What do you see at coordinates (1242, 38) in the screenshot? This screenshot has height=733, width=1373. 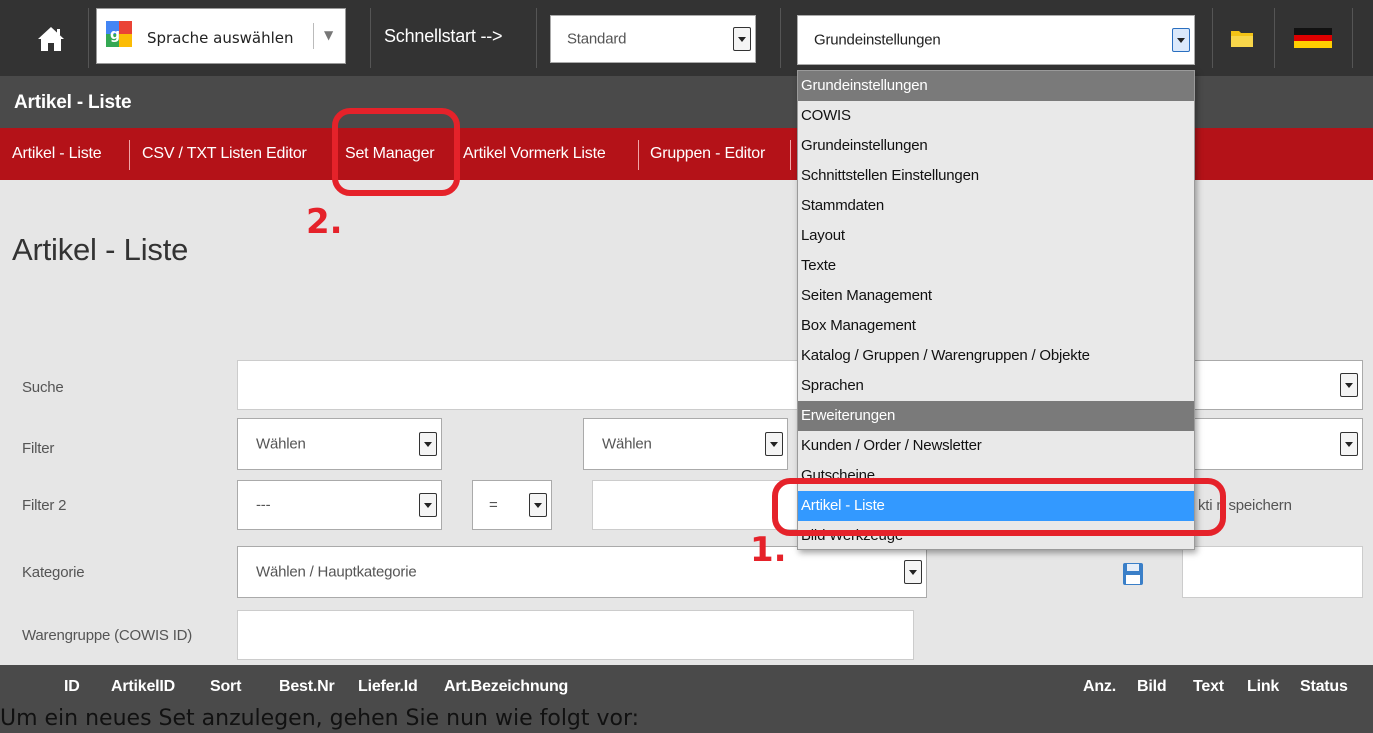 I see `folder-icon` at bounding box center [1242, 38].